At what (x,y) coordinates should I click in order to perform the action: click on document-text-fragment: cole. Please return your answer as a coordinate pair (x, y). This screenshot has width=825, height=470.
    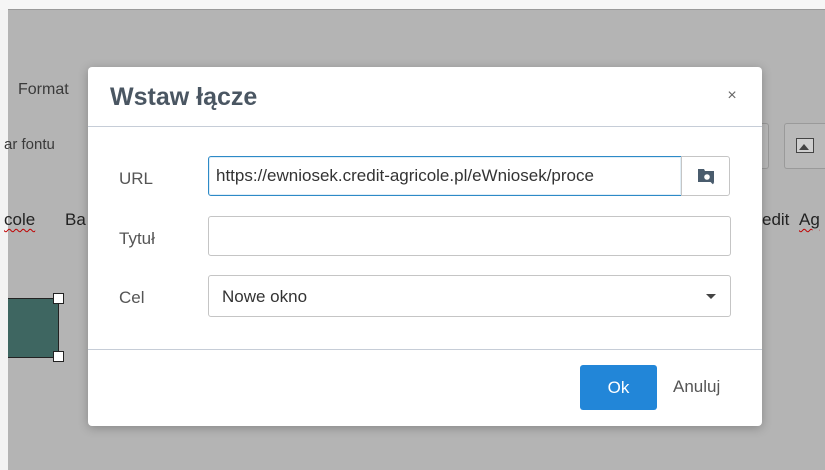
    Looking at the image, I should click on (20, 219).